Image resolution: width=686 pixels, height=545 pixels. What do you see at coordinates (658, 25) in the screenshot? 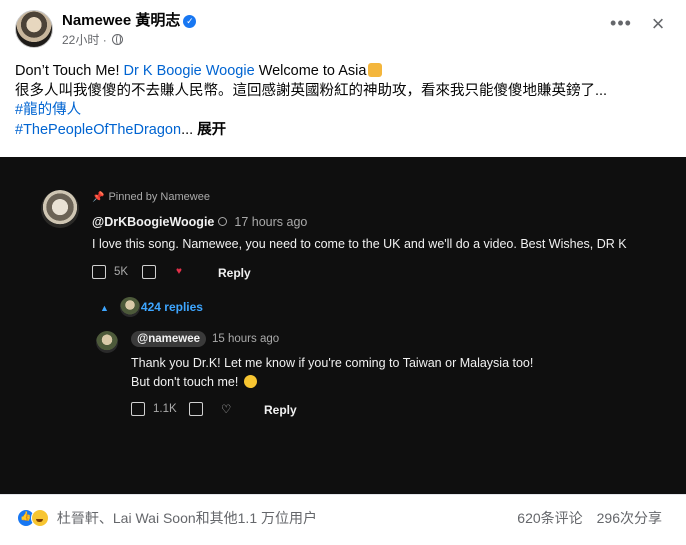
I see `close-icon: ×` at bounding box center [658, 25].